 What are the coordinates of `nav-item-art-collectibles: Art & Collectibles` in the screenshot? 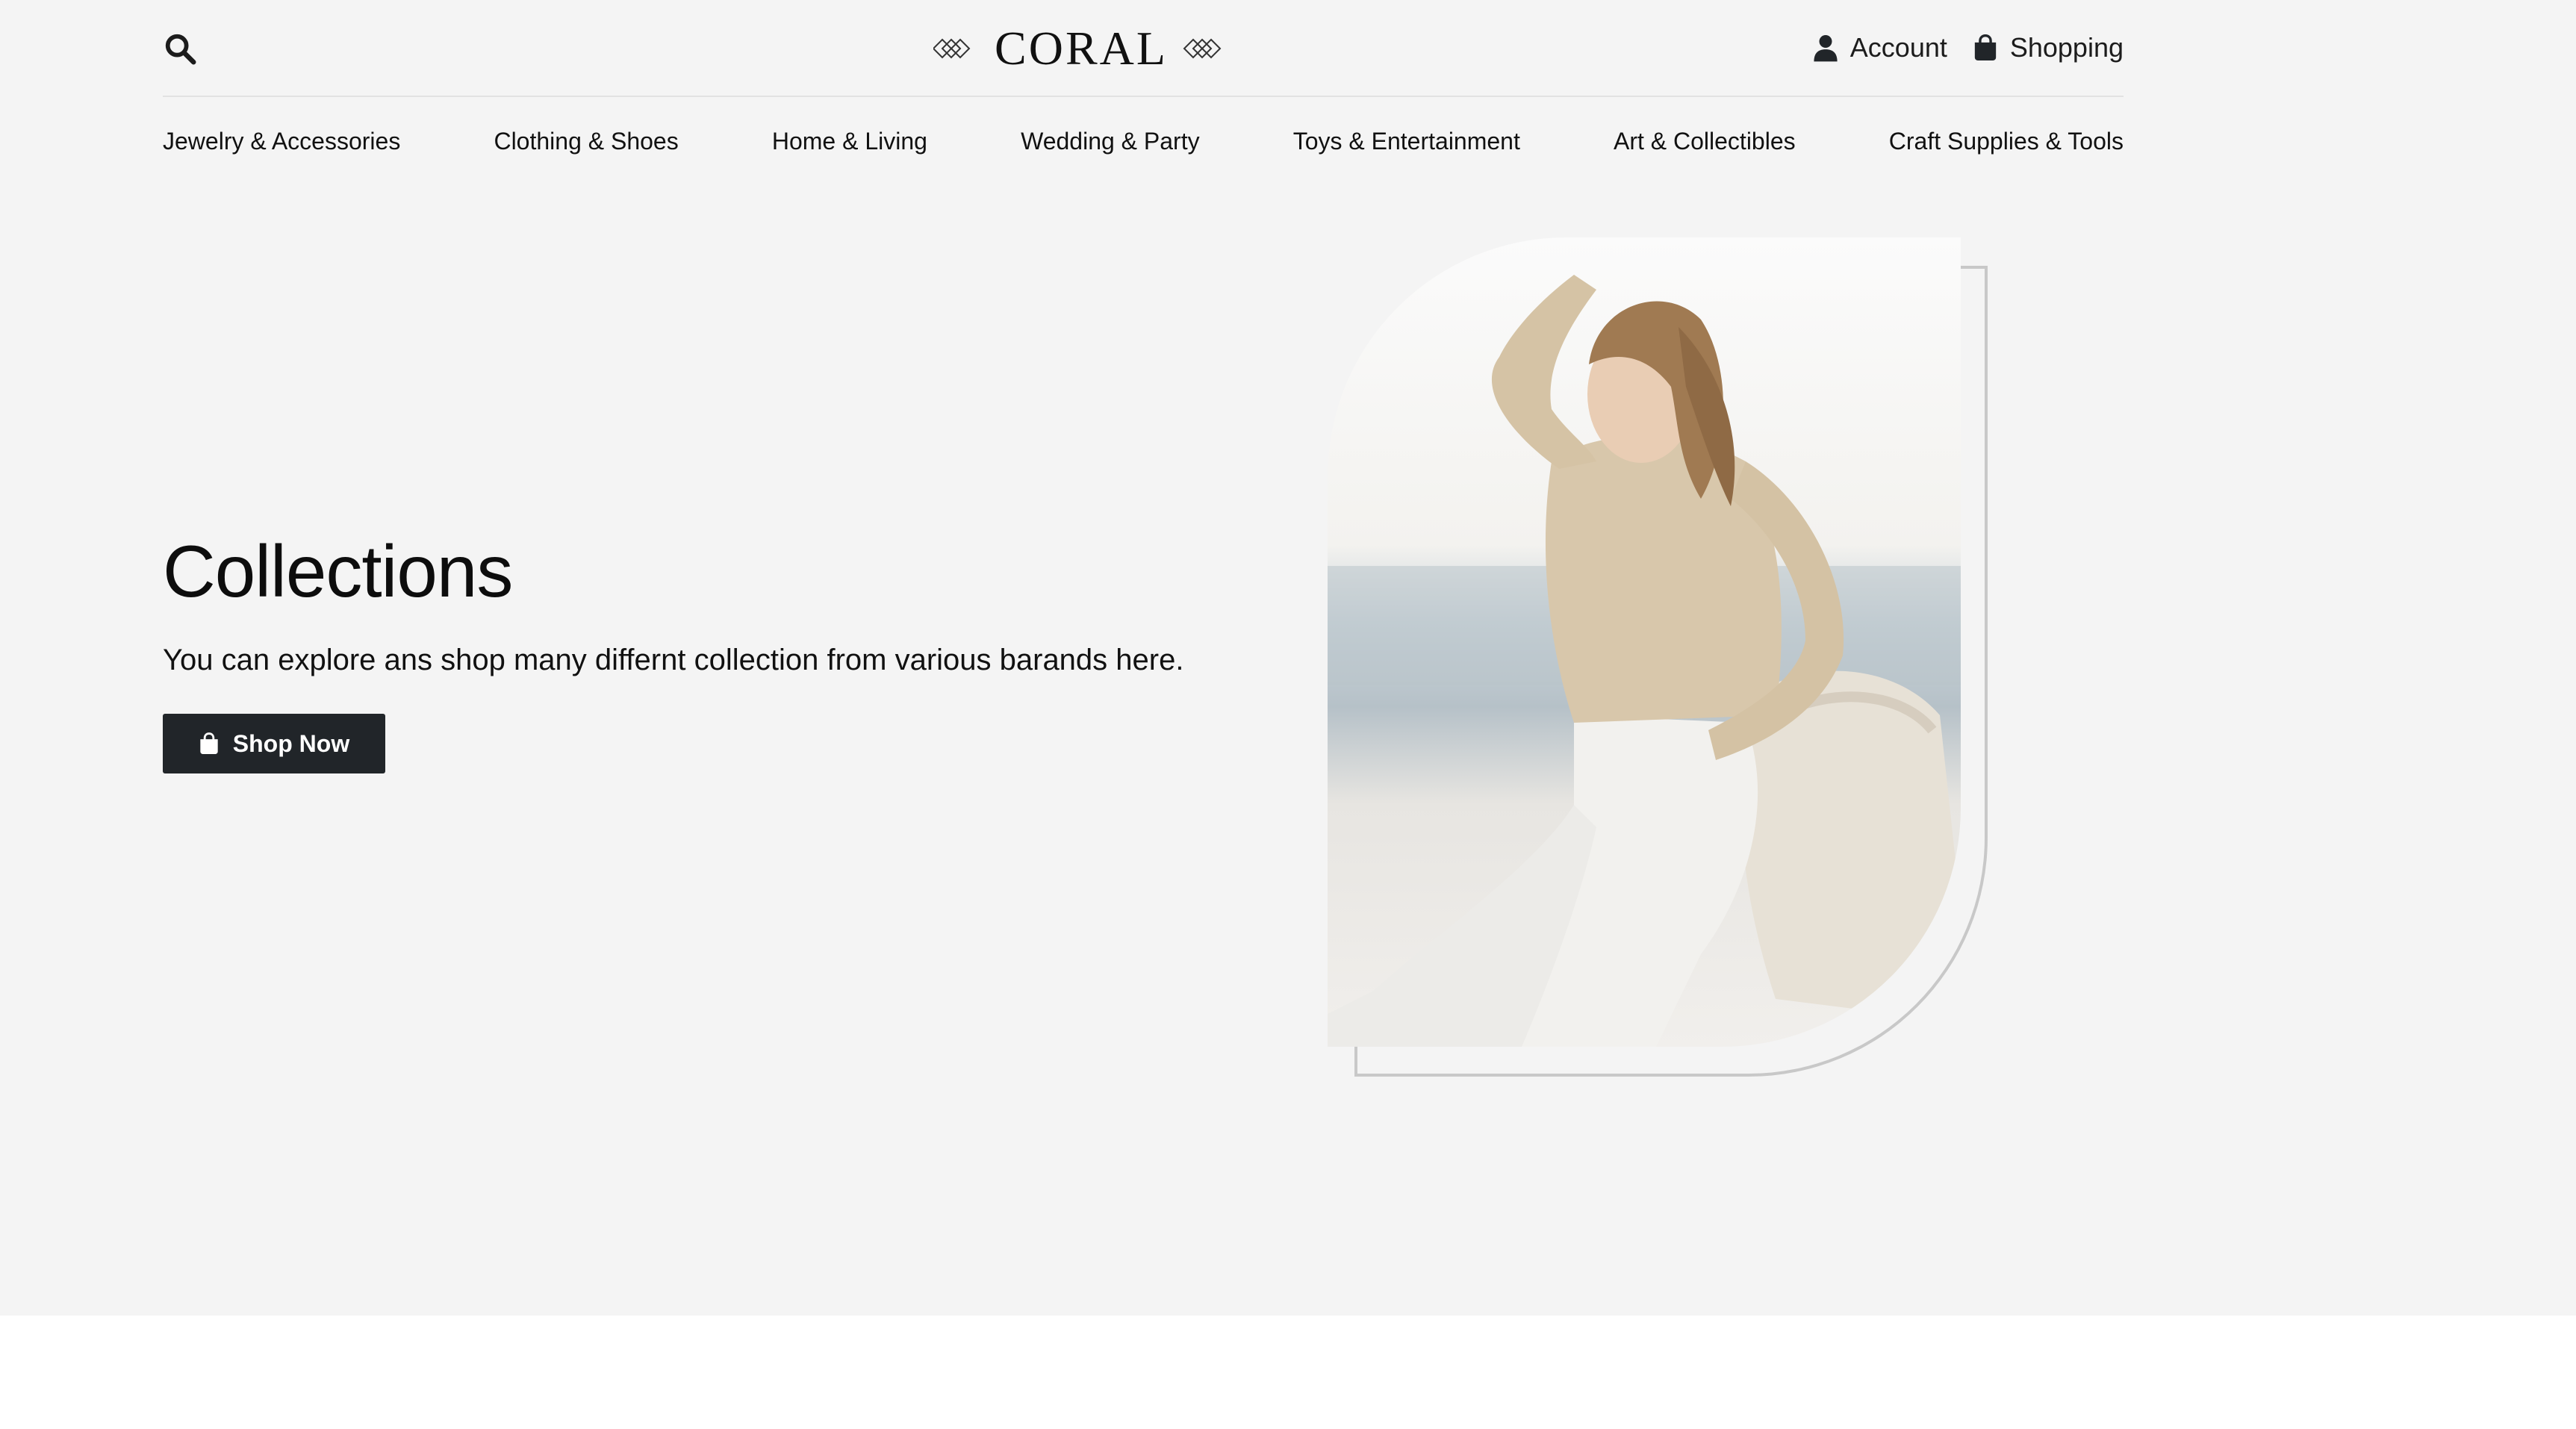 It's located at (1705, 141).